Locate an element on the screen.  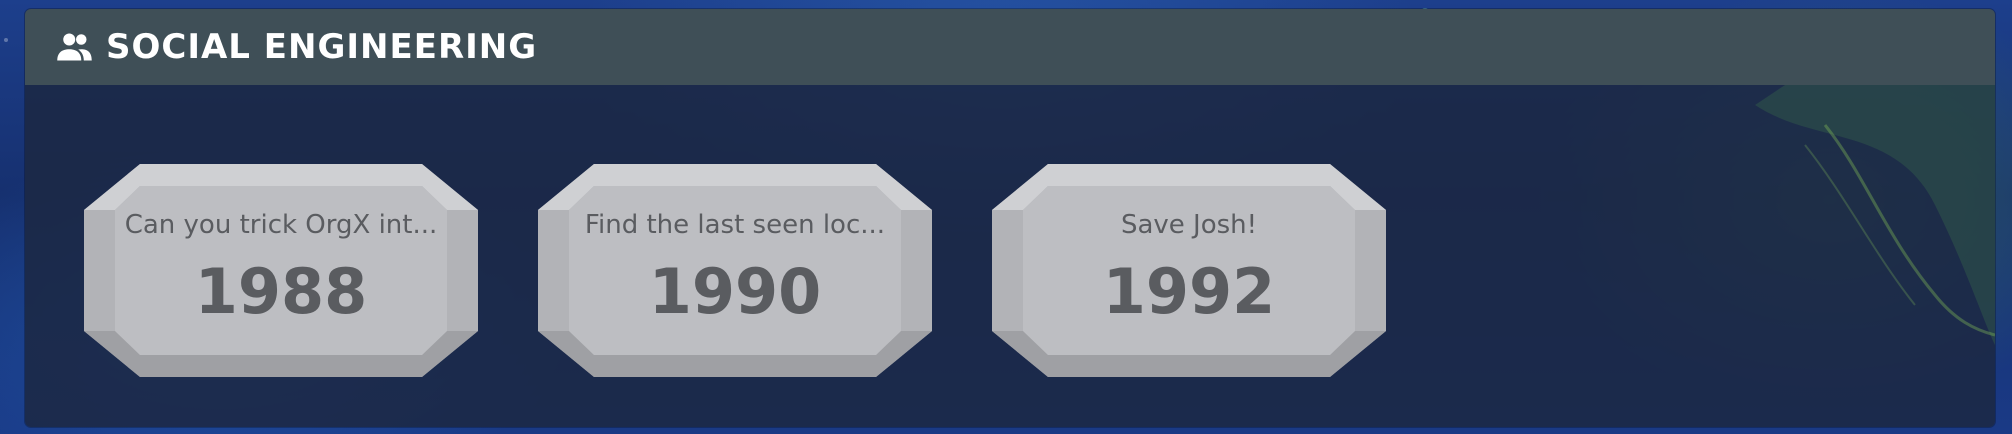
challenge-card: Save Josh! 1992 is located at coordinates (1189, 270).